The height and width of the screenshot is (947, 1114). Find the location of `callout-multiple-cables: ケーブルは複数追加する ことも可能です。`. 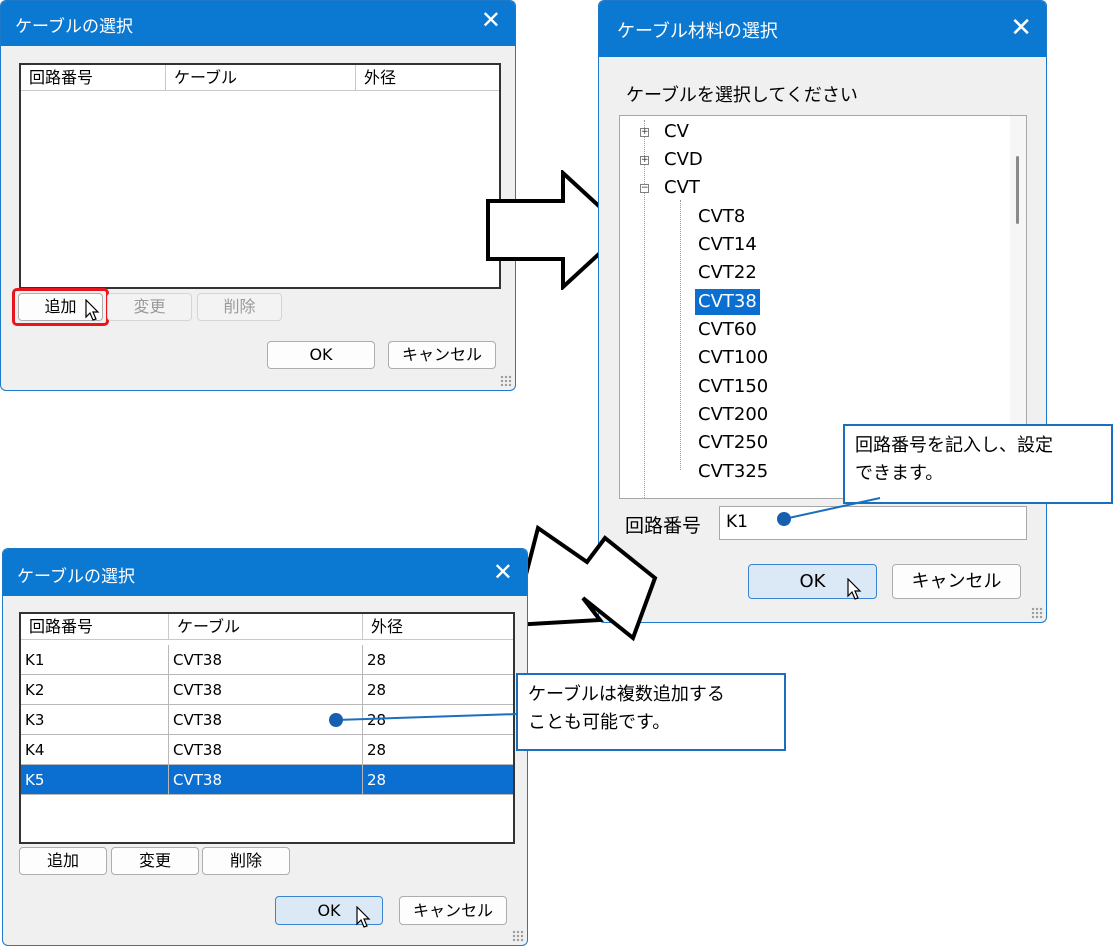

callout-multiple-cables: ケーブルは複数追加する ことも可能です。 is located at coordinates (651, 712).